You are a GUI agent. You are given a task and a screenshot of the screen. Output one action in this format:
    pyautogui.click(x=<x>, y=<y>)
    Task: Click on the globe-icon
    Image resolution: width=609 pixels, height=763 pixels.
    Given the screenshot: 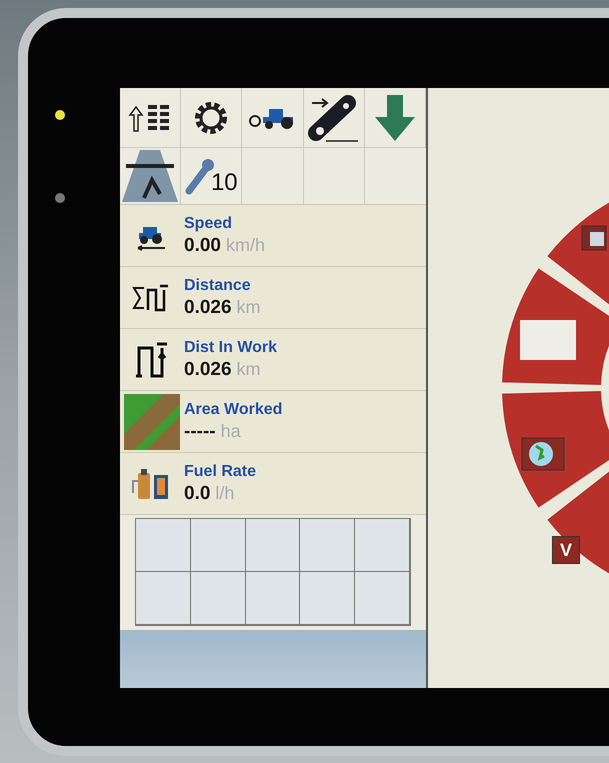 What is the action you would take?
    pyautogui.click(x=543, y=454)
    